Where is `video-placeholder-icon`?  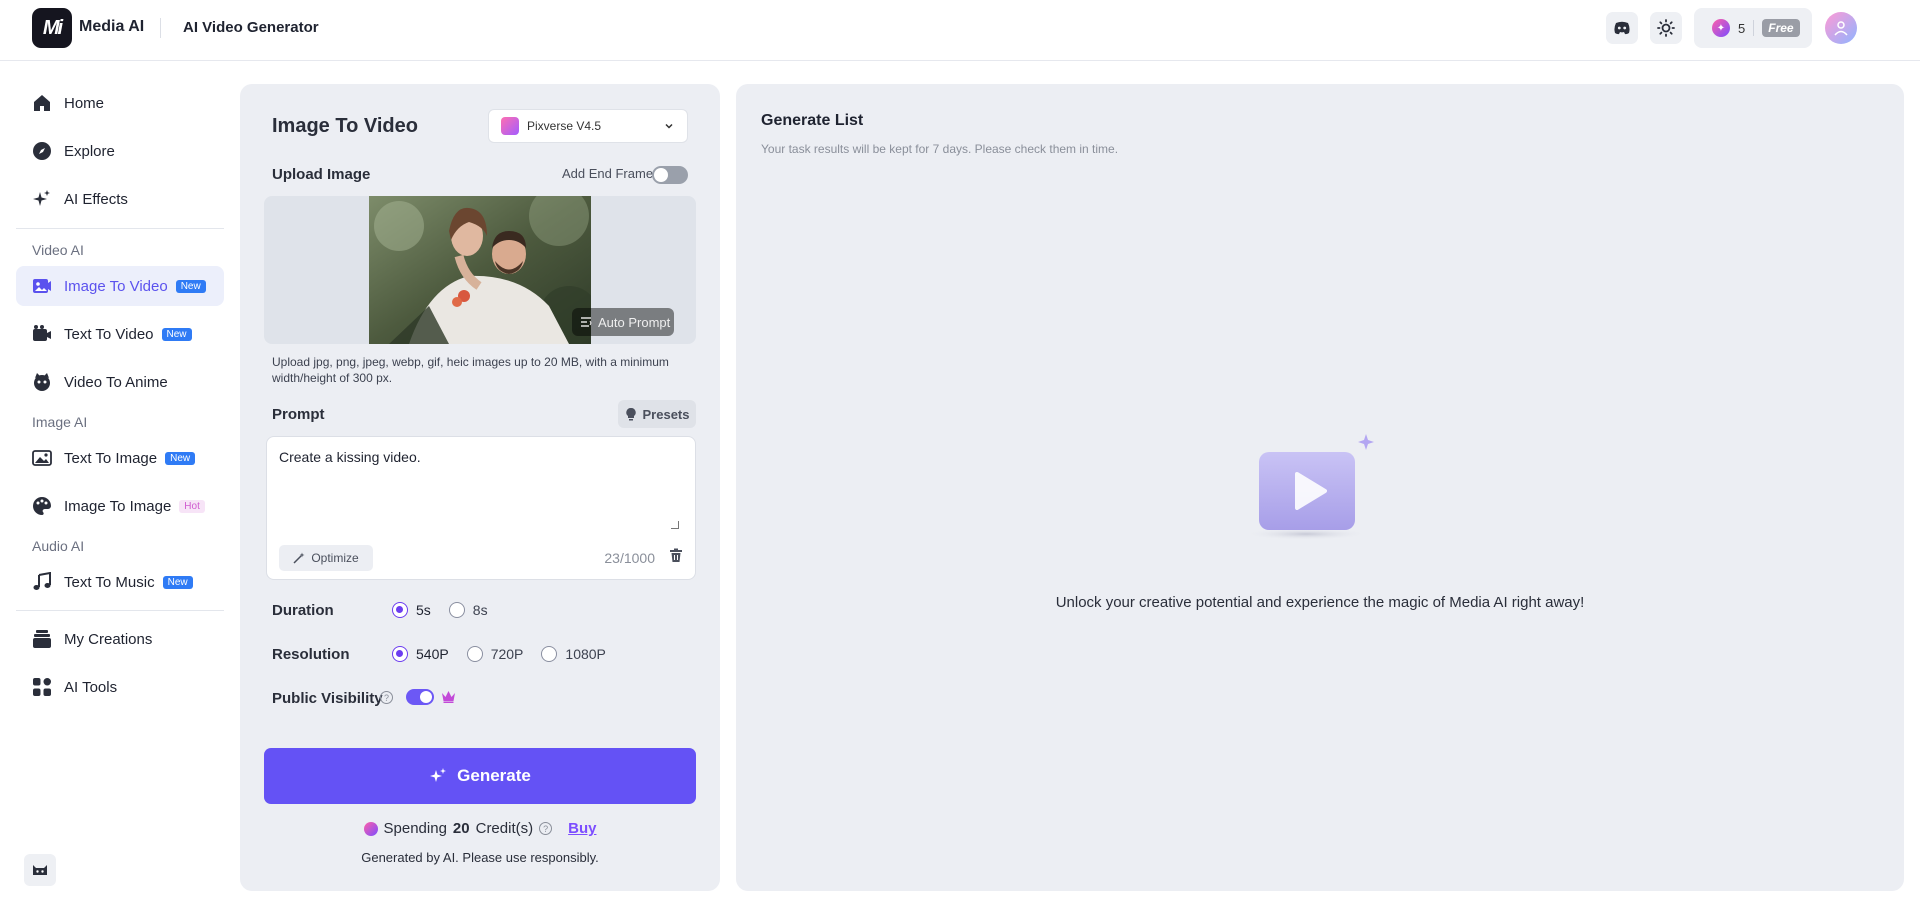 video-placeholder-icon is located at coordinates (1309, 487).